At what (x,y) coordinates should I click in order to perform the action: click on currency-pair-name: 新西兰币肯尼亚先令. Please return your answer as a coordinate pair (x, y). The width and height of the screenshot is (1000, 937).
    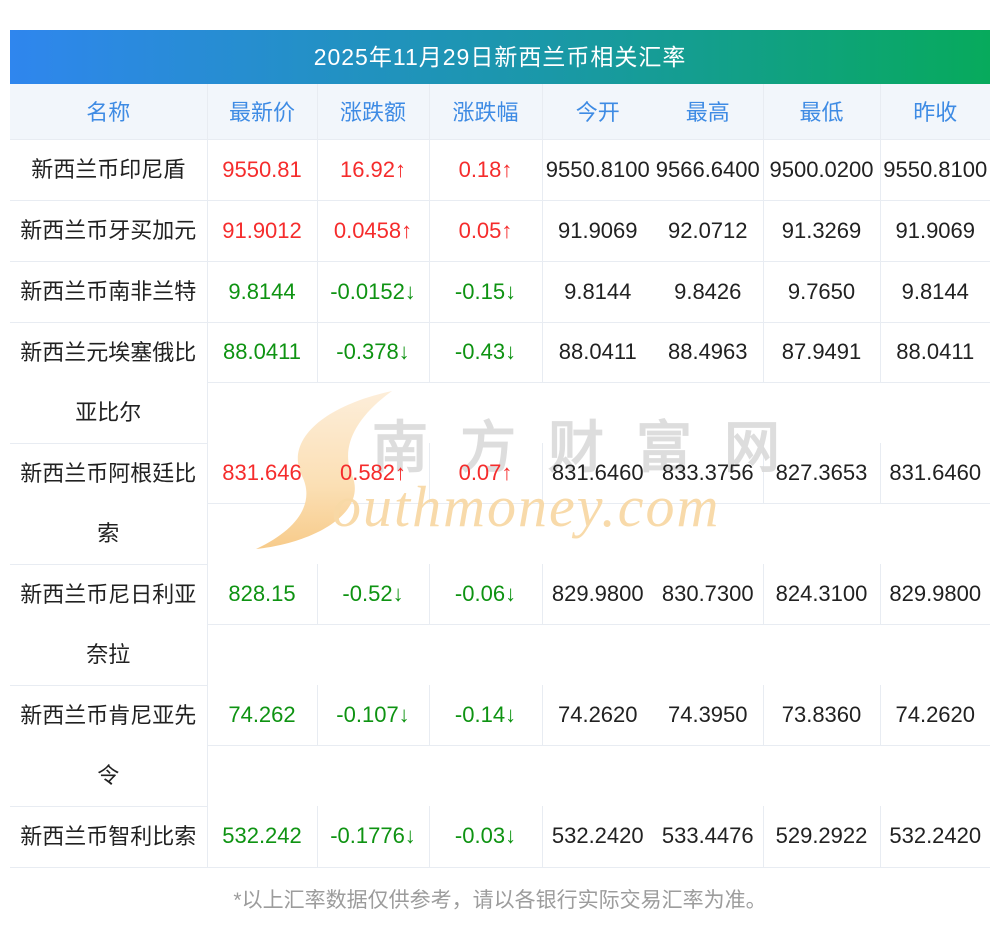
    Looking at the image, I should click on (108, 745).